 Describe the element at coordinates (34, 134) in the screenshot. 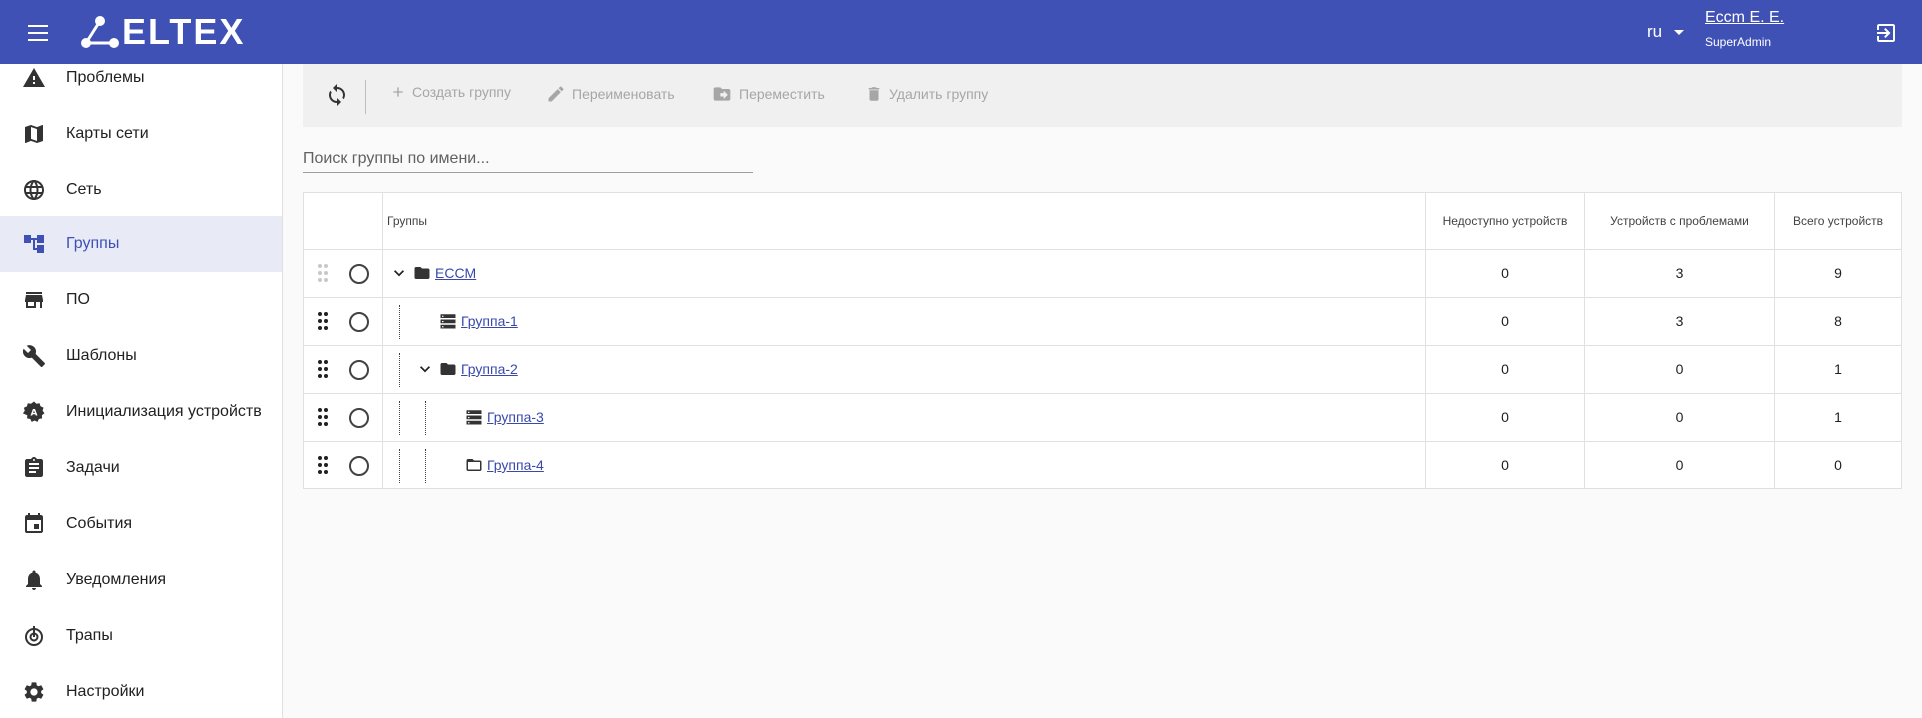

I see `map-icon` at that location.